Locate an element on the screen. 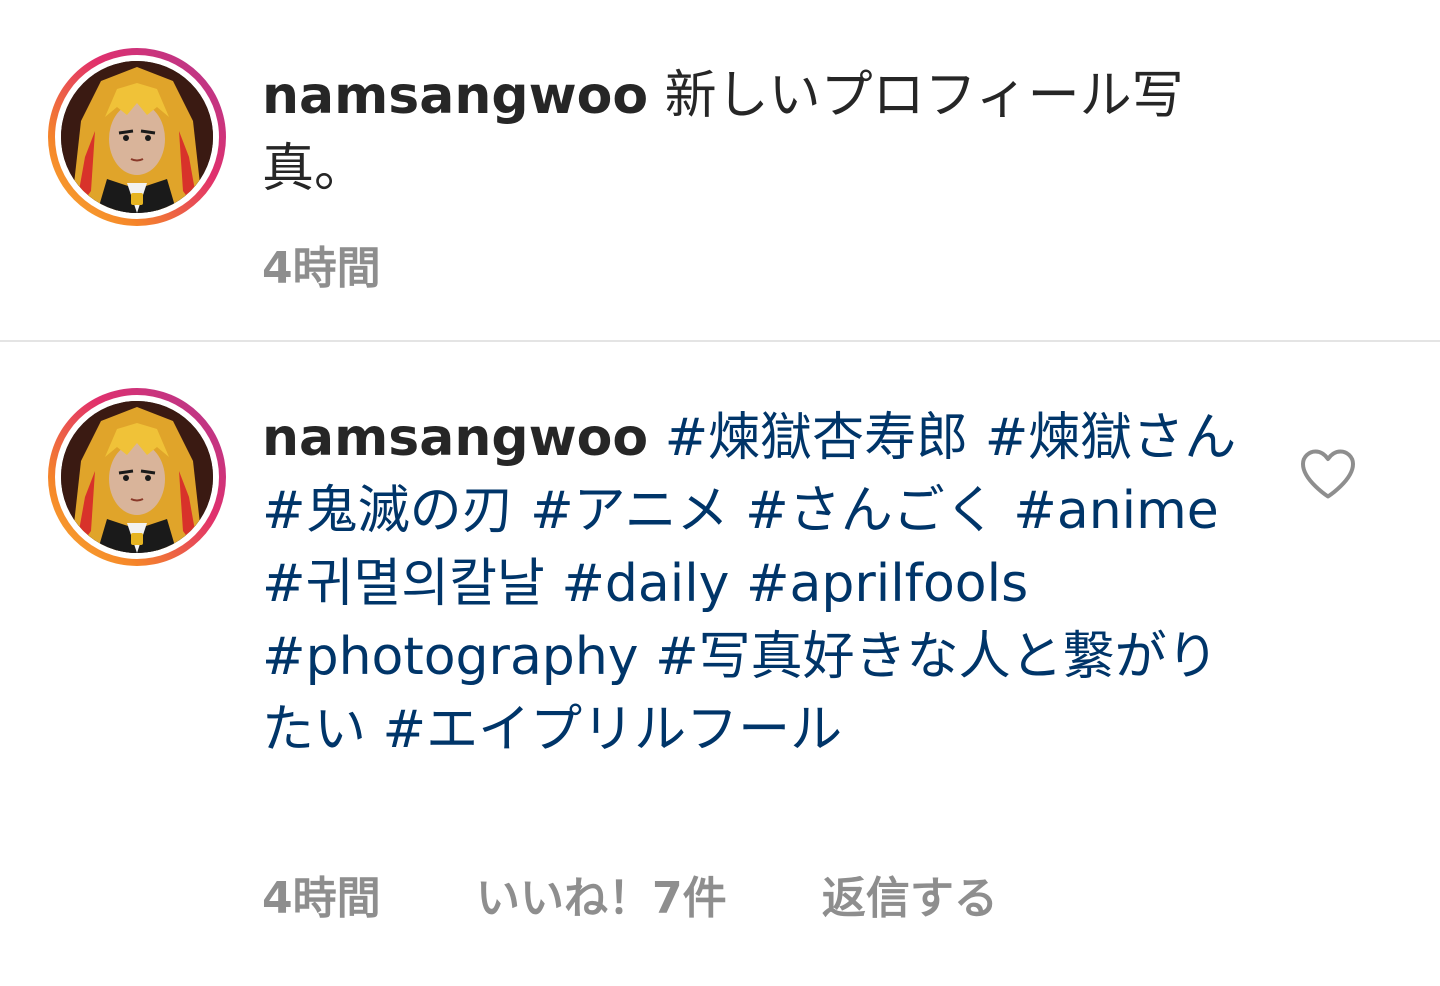  hashtag-link: #煉獄杏寿郎 is located at coordinates (817, 438).